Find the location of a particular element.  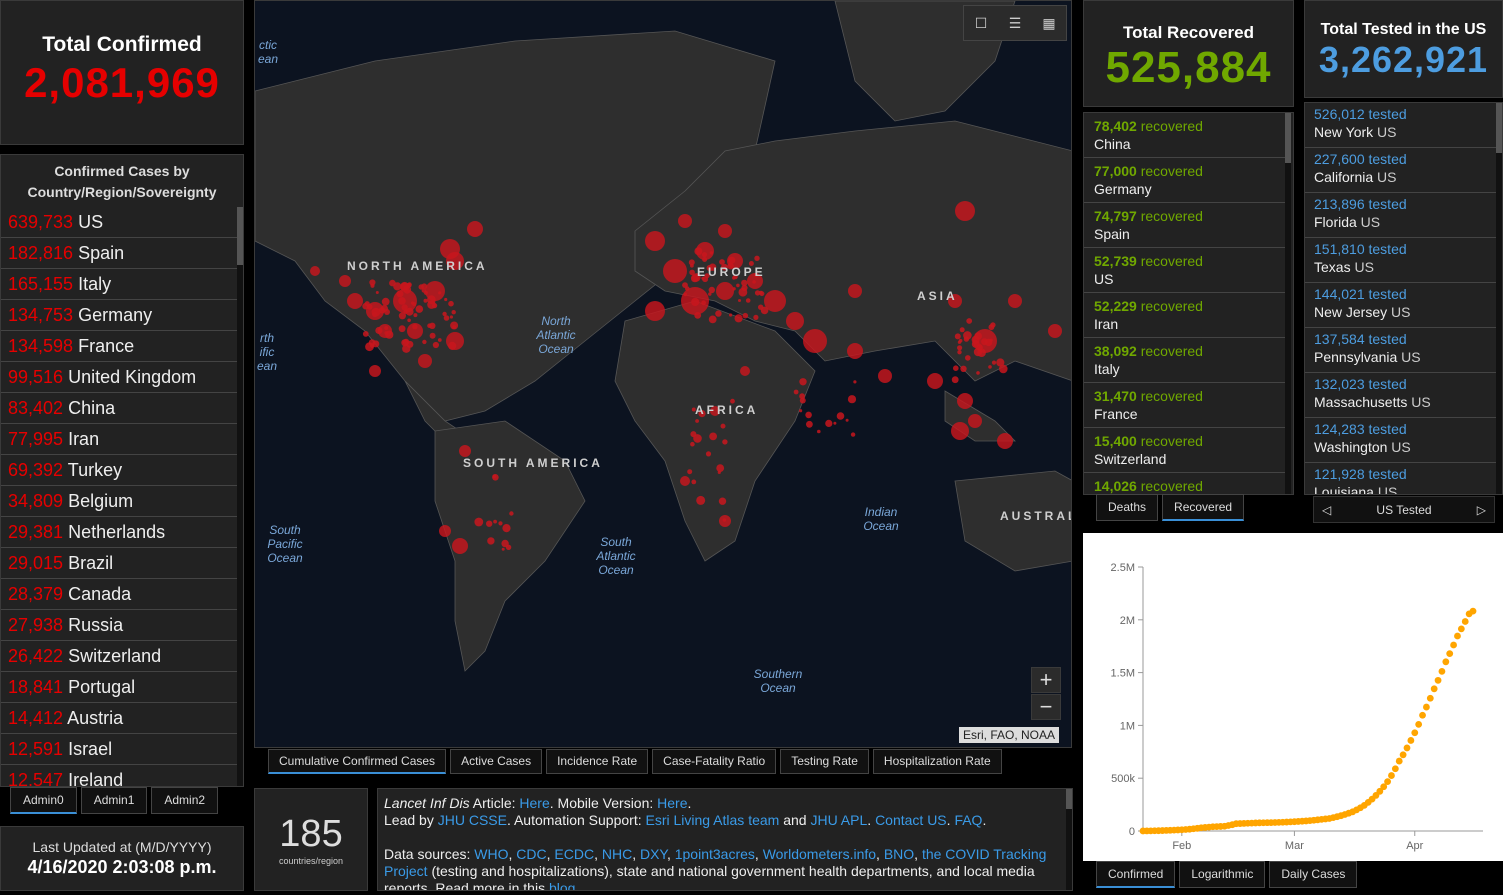

recovered-row: 31,470 recovered France is located at coordinates (1184, 405).